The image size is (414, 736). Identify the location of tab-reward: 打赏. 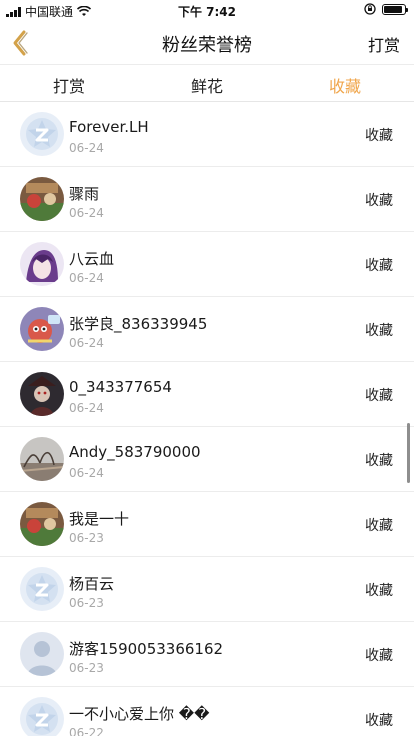
(69, 83).